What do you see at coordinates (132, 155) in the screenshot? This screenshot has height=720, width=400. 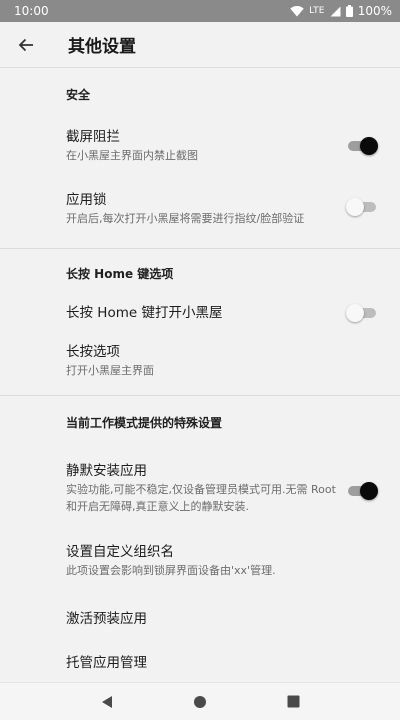 I see `setting-subtitle: 在小黑屋主界面内禁止截图` at bounding box center [132, 155].